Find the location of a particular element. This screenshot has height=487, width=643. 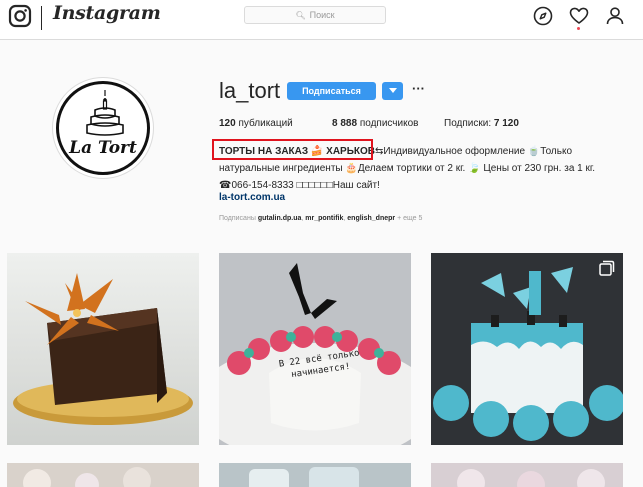

chocolate-cake-photo is located at coordinates (103, 349).